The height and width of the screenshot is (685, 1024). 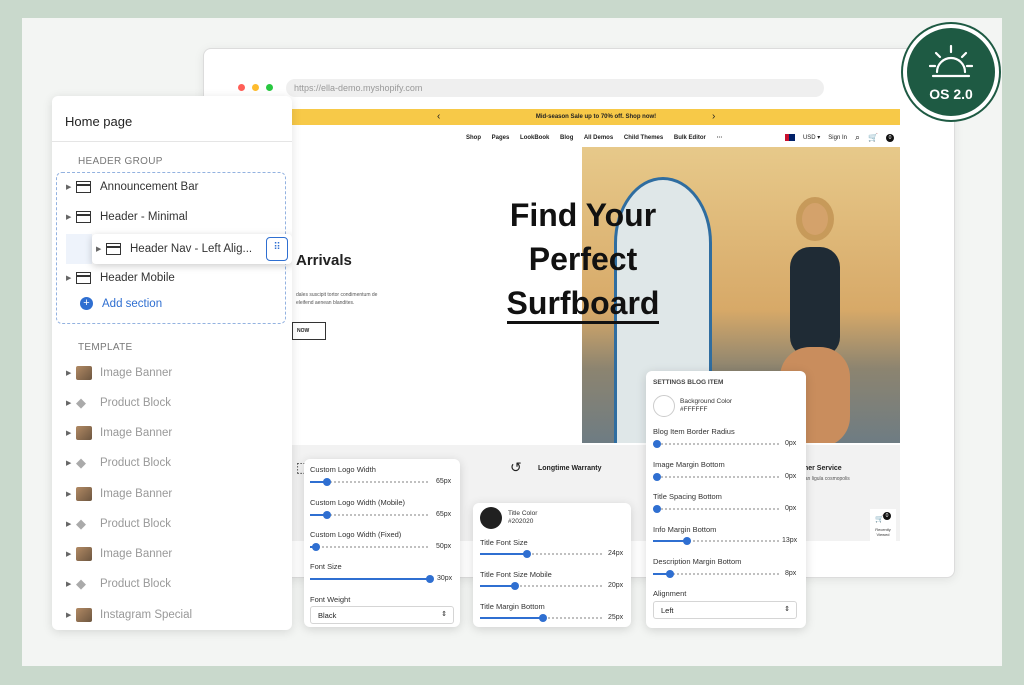 I want to click on chevron-left-icon: ‹, so click(x=438, y=117).